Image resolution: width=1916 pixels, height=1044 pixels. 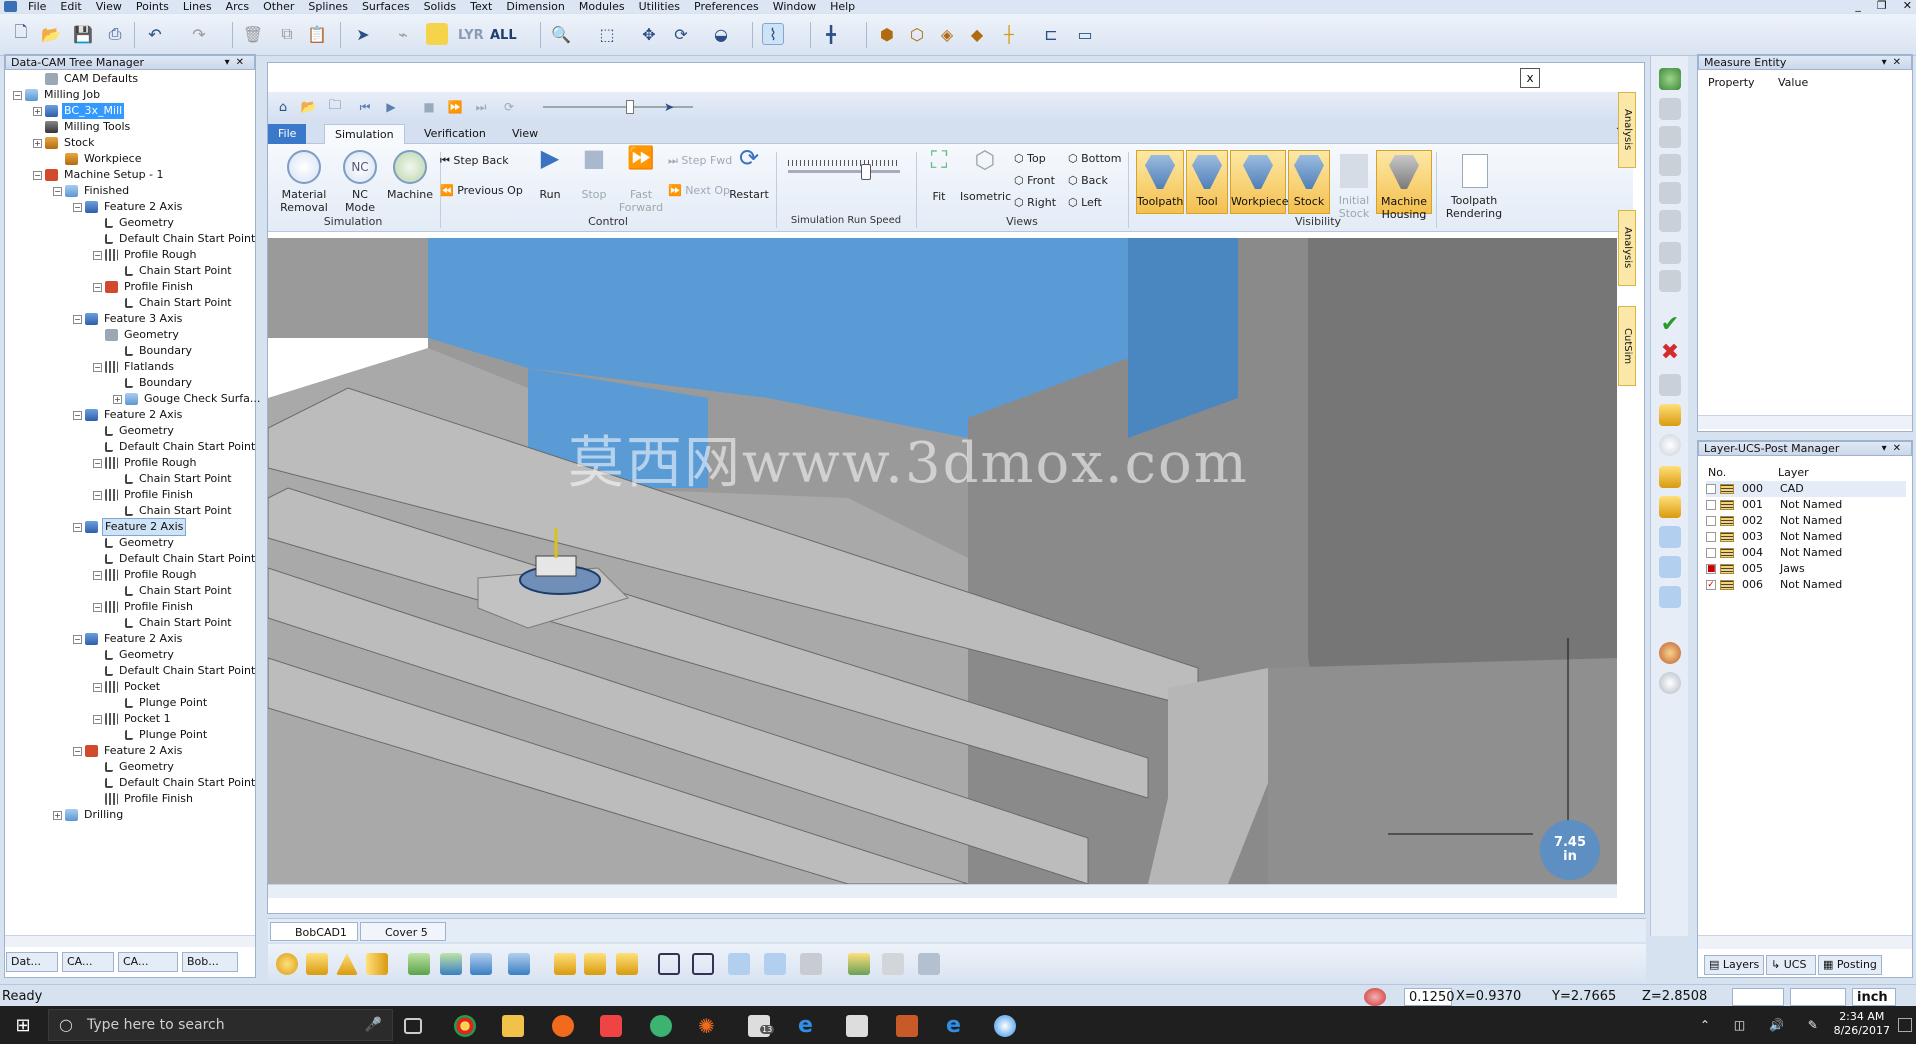 I want to click on stop-button: ■ Stop, so click(x=594, y=173).